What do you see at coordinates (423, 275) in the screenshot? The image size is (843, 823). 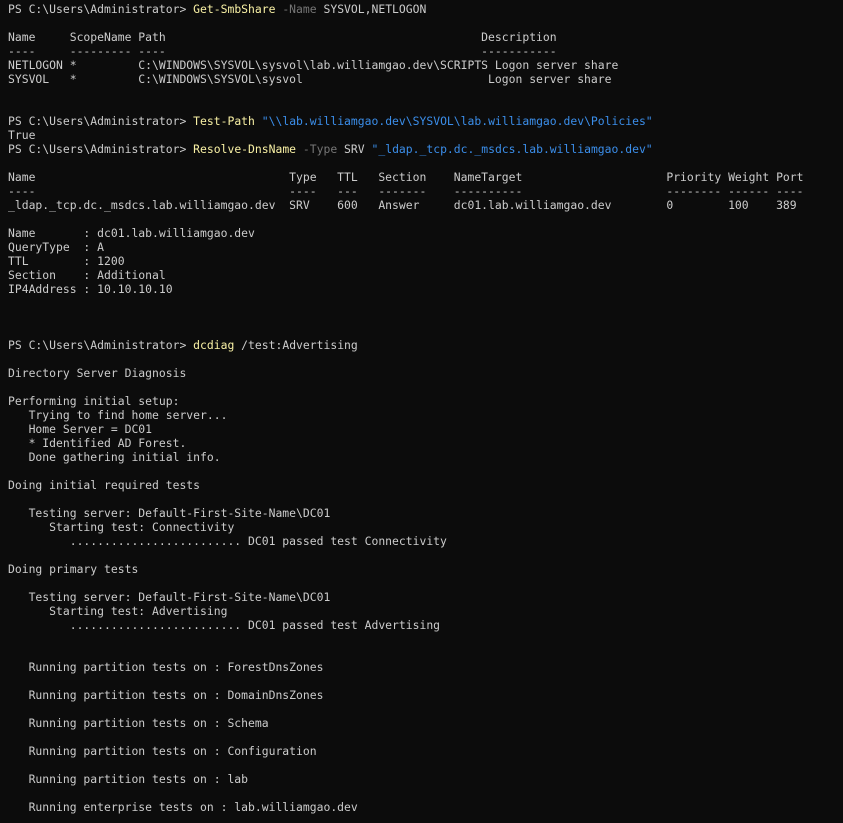 I see `terminal-line: Section : Additional` at bounding box center [423, 275].